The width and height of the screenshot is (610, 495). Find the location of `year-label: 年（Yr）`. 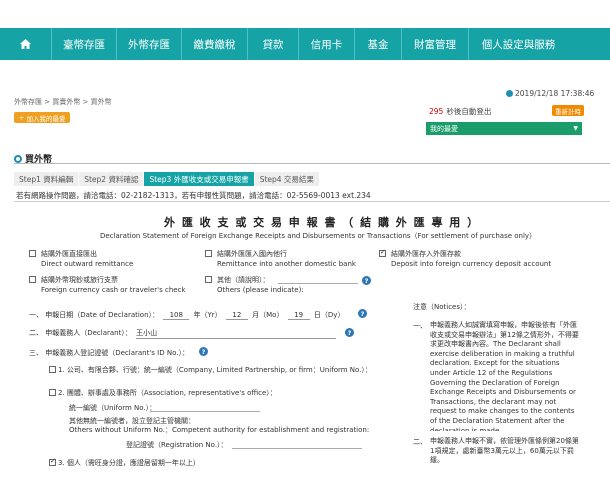

year-label: 年（Yr） is located at coordinates (207, 315).